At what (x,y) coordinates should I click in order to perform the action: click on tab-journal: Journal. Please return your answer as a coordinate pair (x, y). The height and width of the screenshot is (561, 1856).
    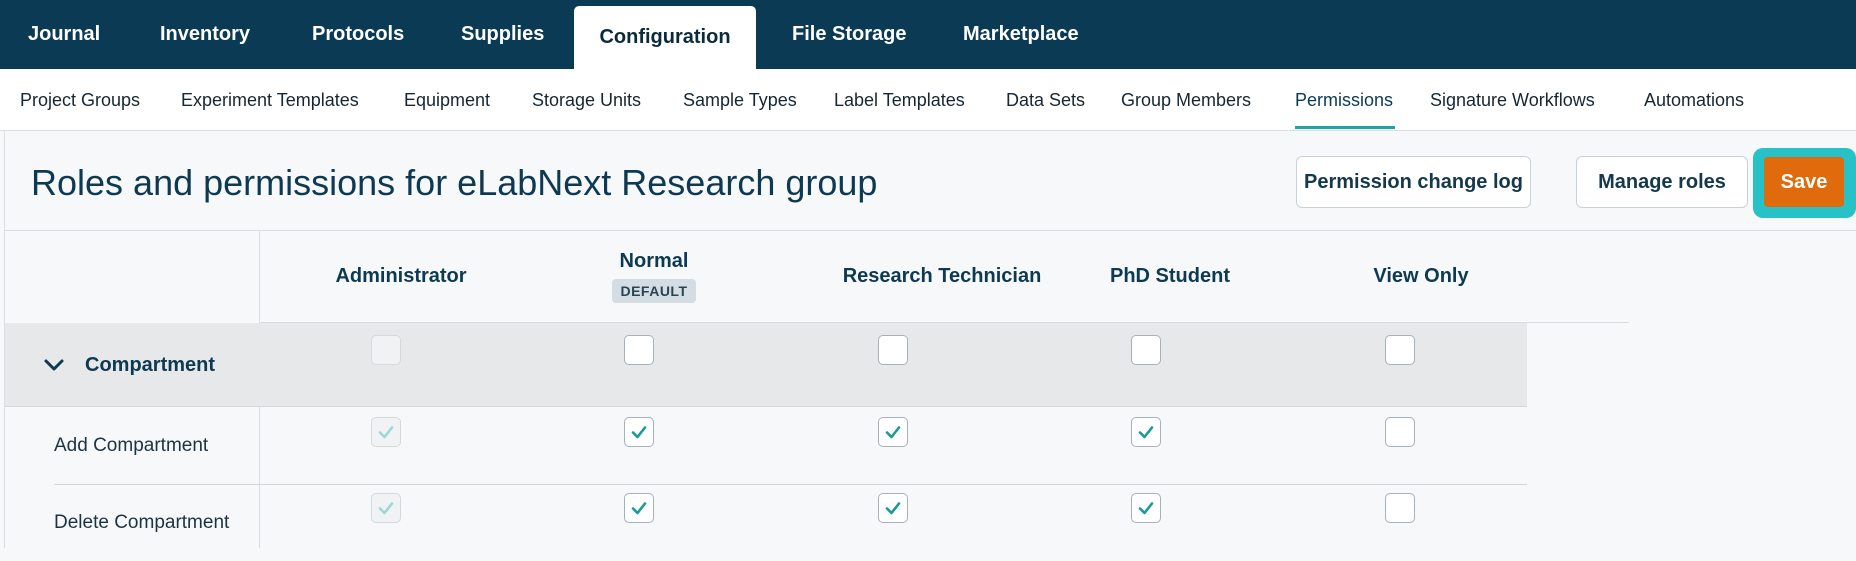
    Looking at the image, I should click on (64, 34).